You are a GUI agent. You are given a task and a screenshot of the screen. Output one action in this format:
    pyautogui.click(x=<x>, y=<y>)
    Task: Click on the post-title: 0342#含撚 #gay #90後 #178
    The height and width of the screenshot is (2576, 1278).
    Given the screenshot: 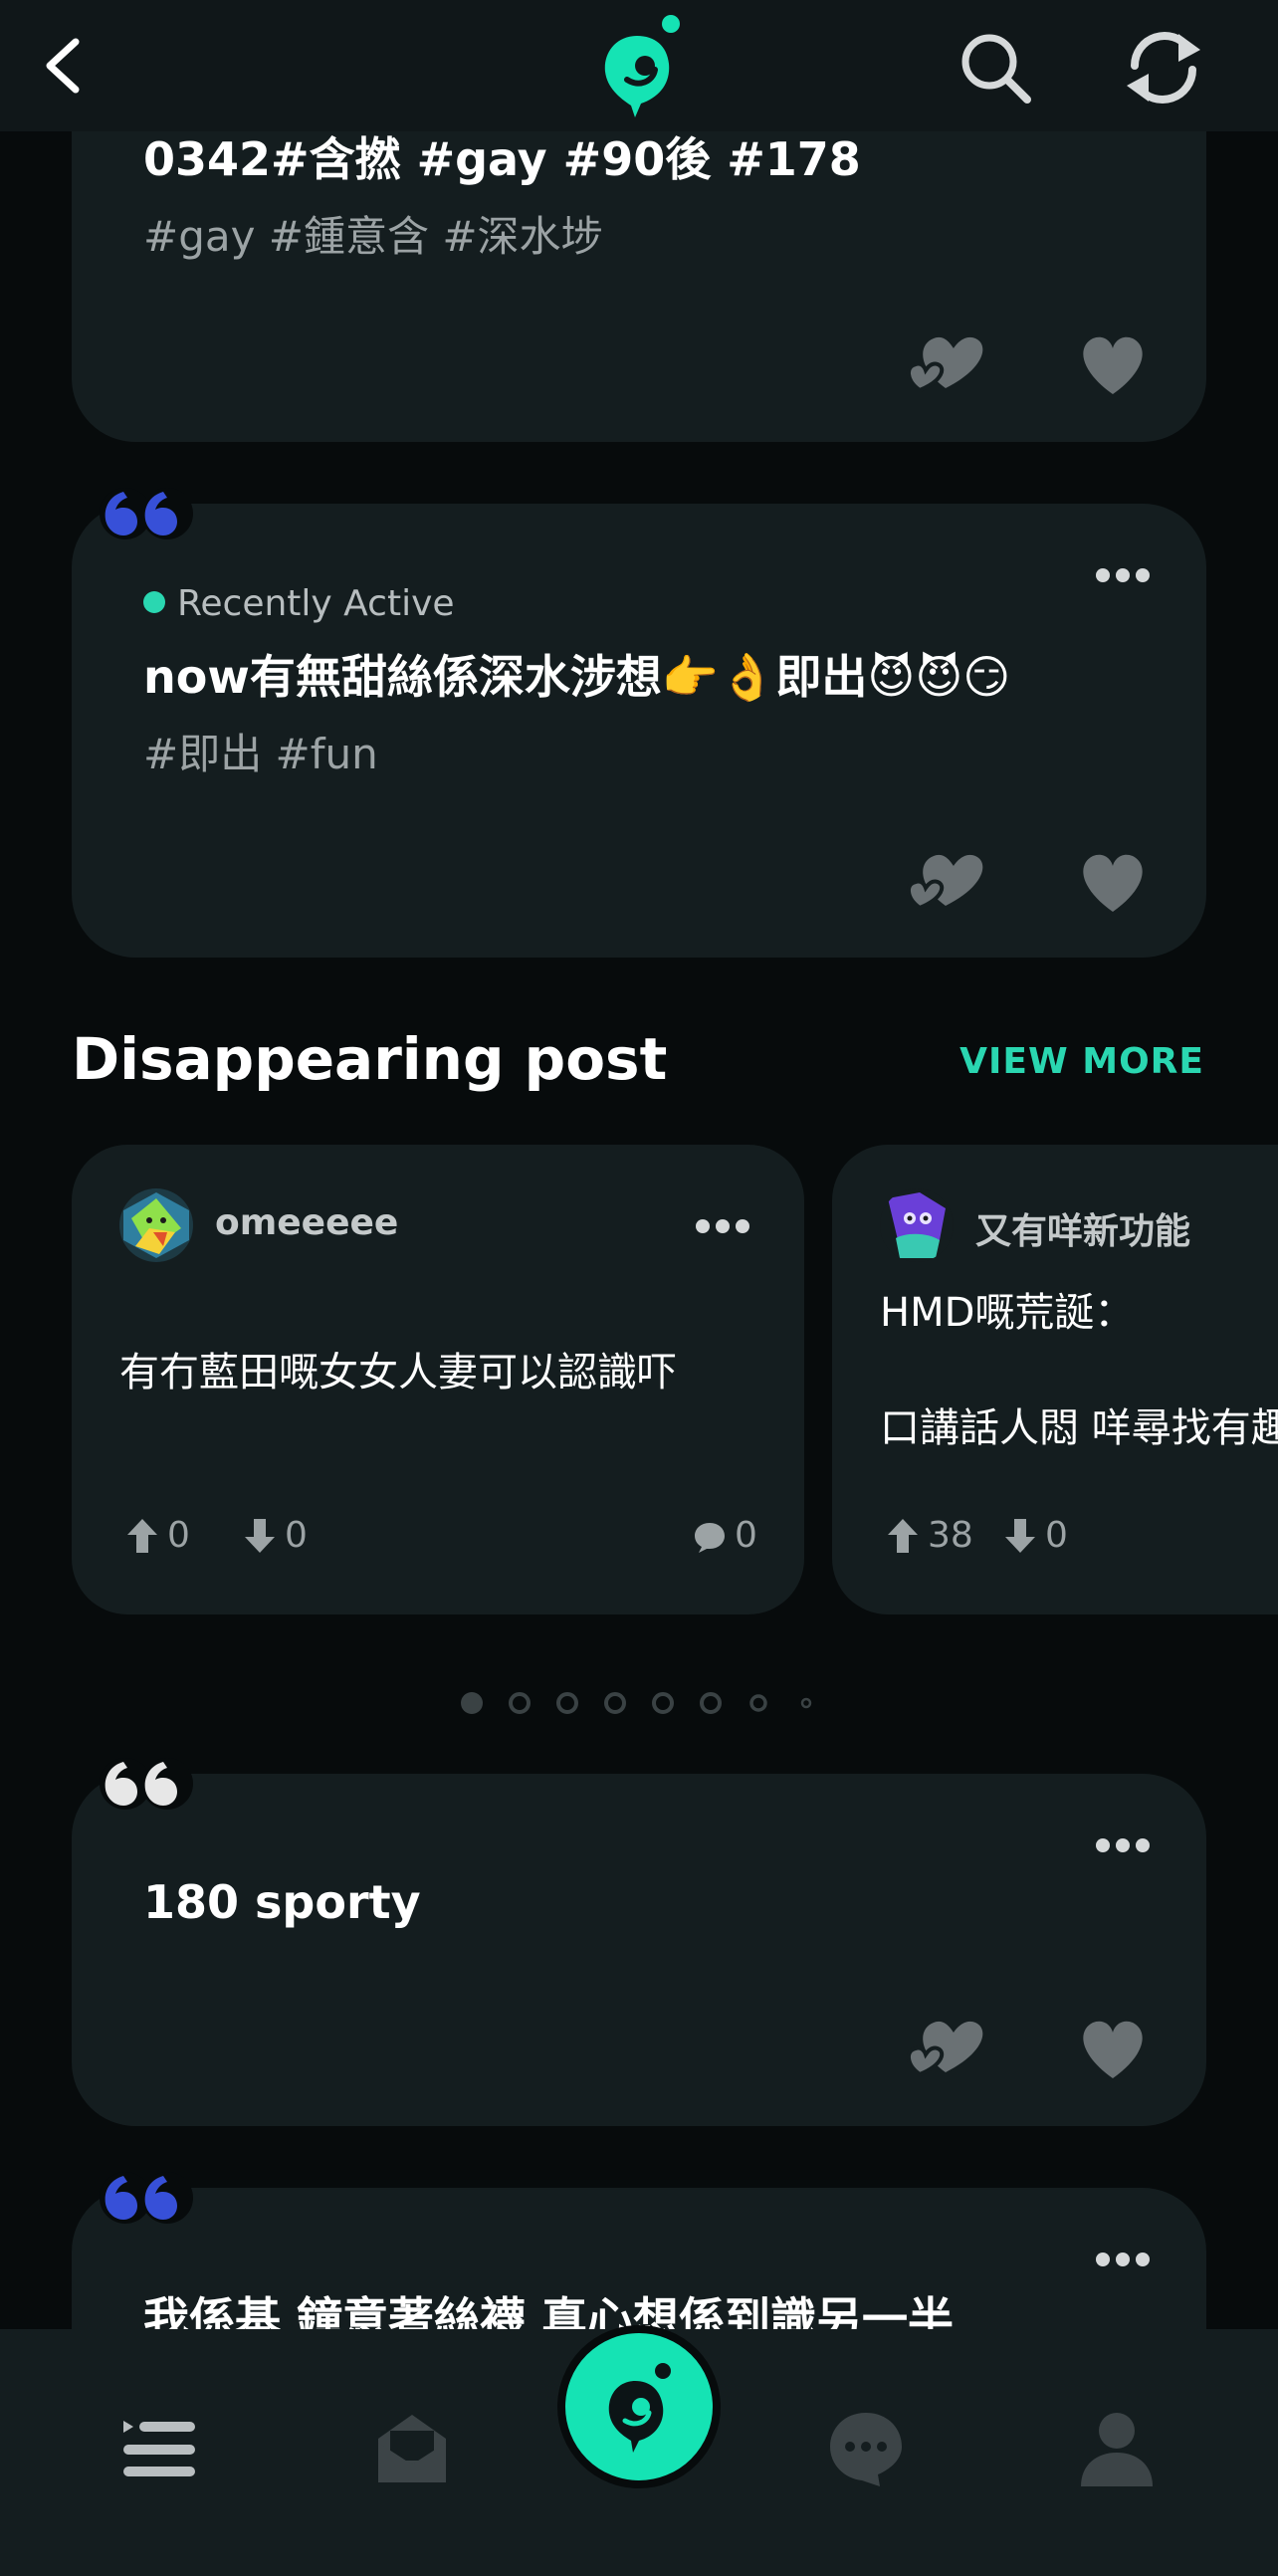 What is the action you would take?
    pyautogui.click(x=502, y=159)
    